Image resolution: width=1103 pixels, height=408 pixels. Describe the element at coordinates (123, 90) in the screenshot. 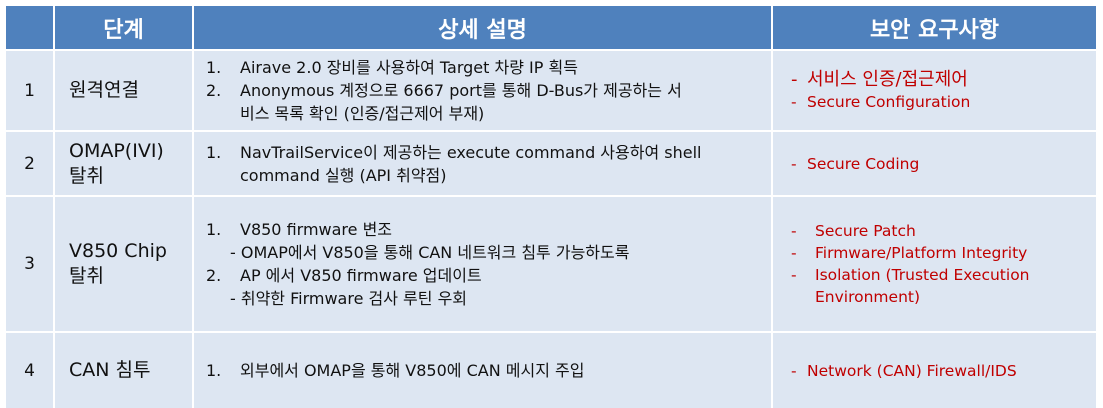

I see `row-step: 원격연결` at that location.